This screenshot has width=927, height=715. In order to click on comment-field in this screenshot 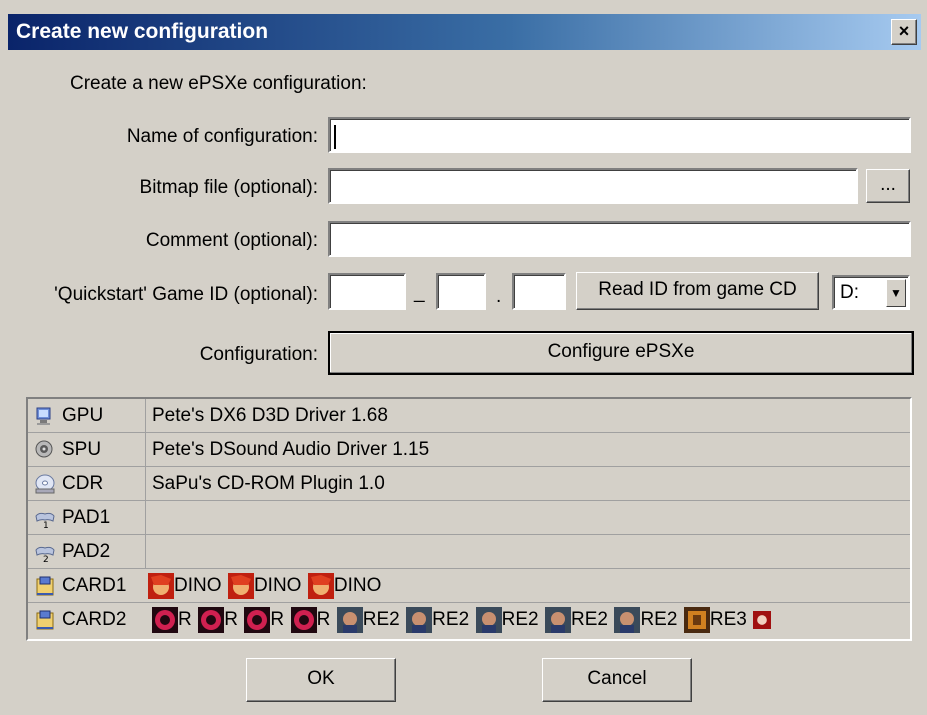, I will do `click(619, 239)`.